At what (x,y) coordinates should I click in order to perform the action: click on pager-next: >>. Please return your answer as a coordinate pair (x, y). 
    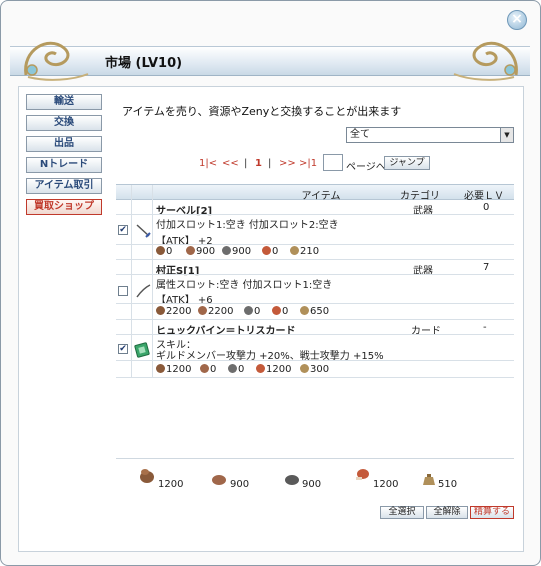
    Looking at the image, I should click on (287, 163).